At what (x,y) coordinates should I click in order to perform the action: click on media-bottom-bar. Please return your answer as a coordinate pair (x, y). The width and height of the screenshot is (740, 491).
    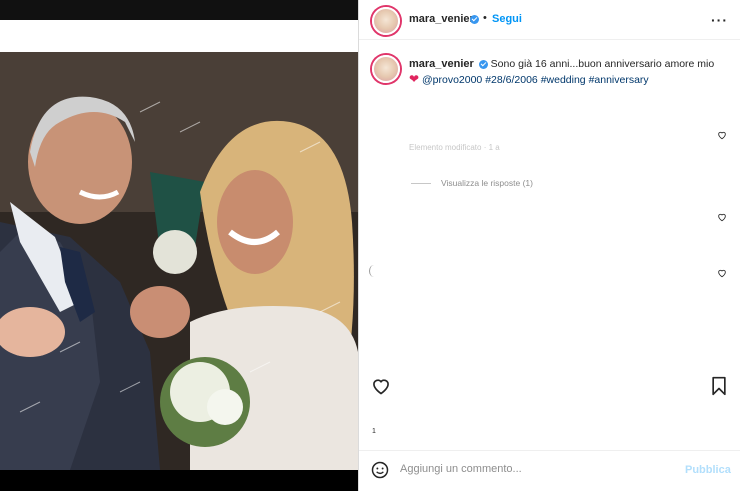
    Looking at the image, I should click on (179, 480).